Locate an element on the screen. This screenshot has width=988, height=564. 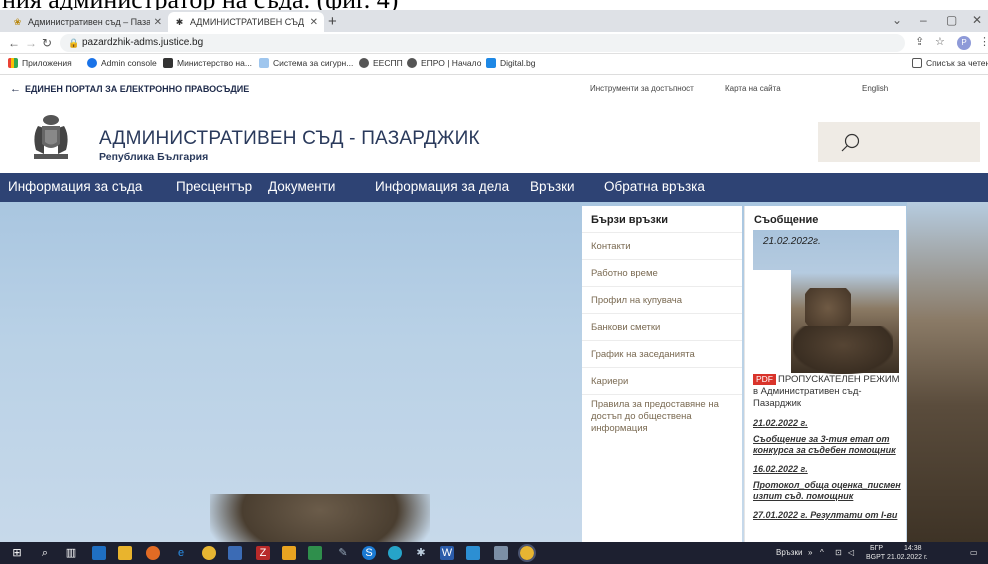
chrome-icon is located at coordinates (209, 553).